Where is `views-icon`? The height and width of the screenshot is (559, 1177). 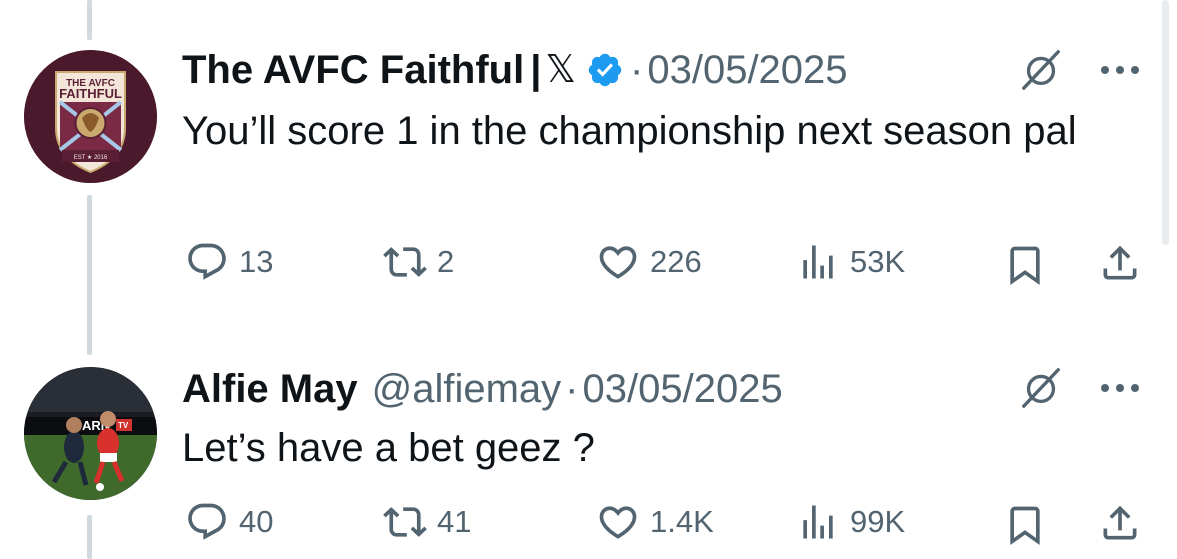
views-icon is located at coordinates (818, 522).